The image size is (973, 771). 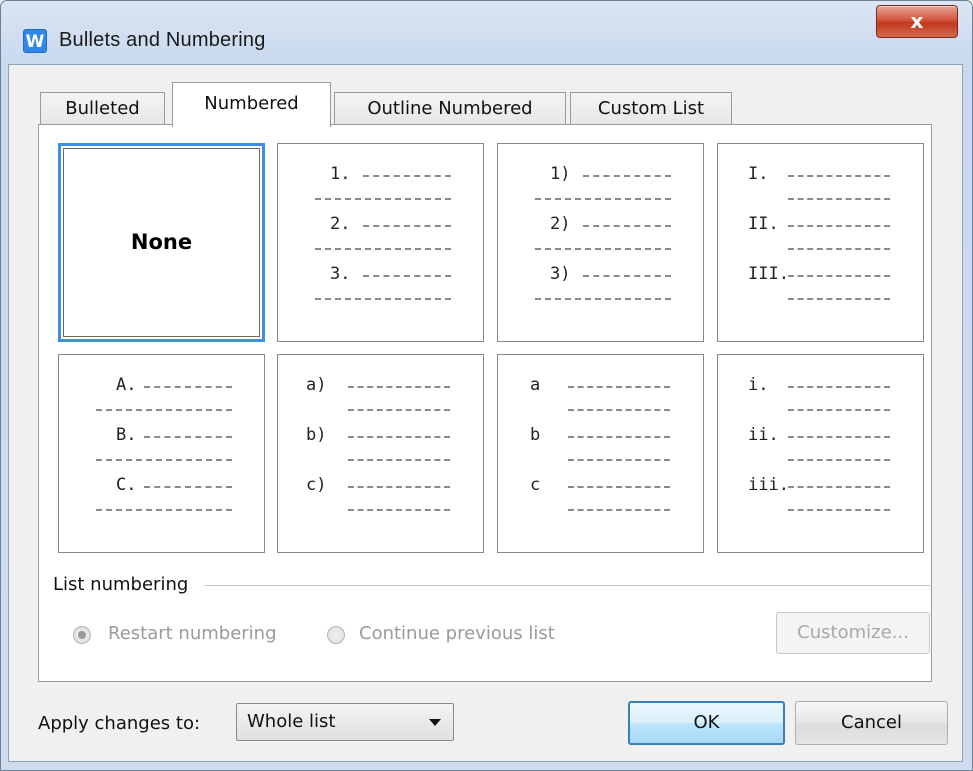 What do you see at coordinates (380, 453) in the screenshot?
I see `style-alpha-lower-paren: a) b) c)` at bounding box center [380, 453].